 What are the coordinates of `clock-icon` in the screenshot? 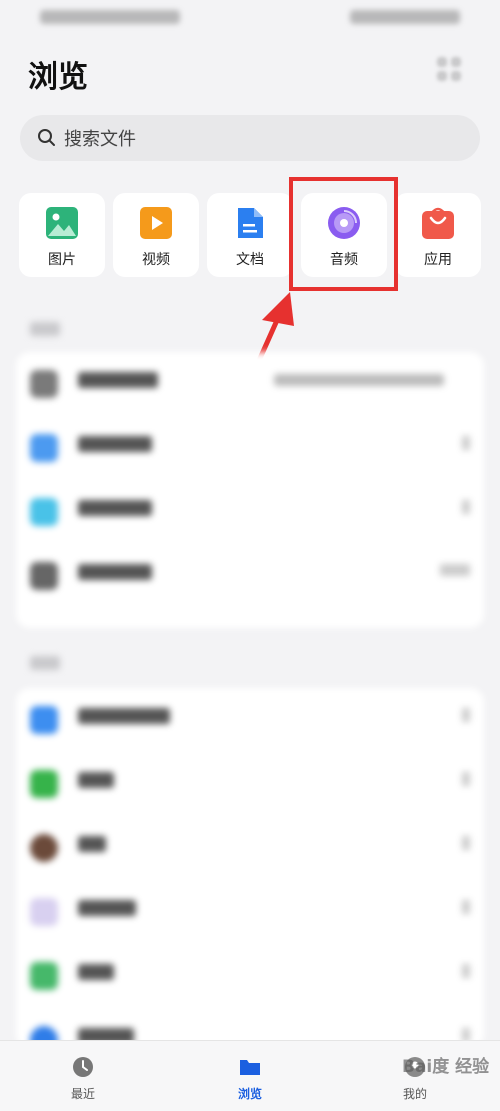 It's located at (83, 1067).